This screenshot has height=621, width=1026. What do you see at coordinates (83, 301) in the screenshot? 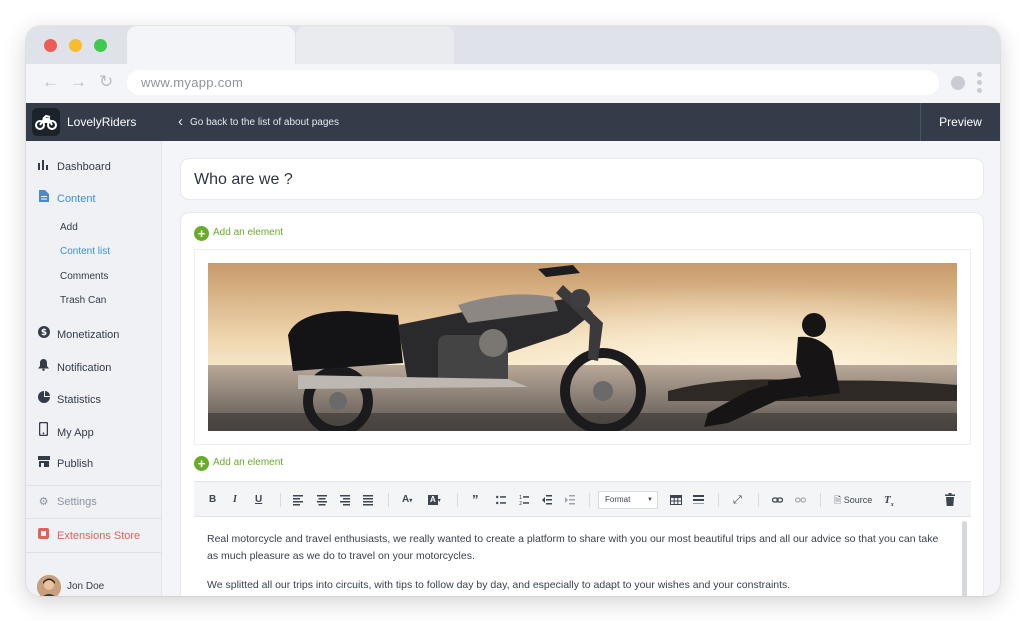
I see `sidebar-sub-trash-can: Trash Can` at bounding box center [83, 301].